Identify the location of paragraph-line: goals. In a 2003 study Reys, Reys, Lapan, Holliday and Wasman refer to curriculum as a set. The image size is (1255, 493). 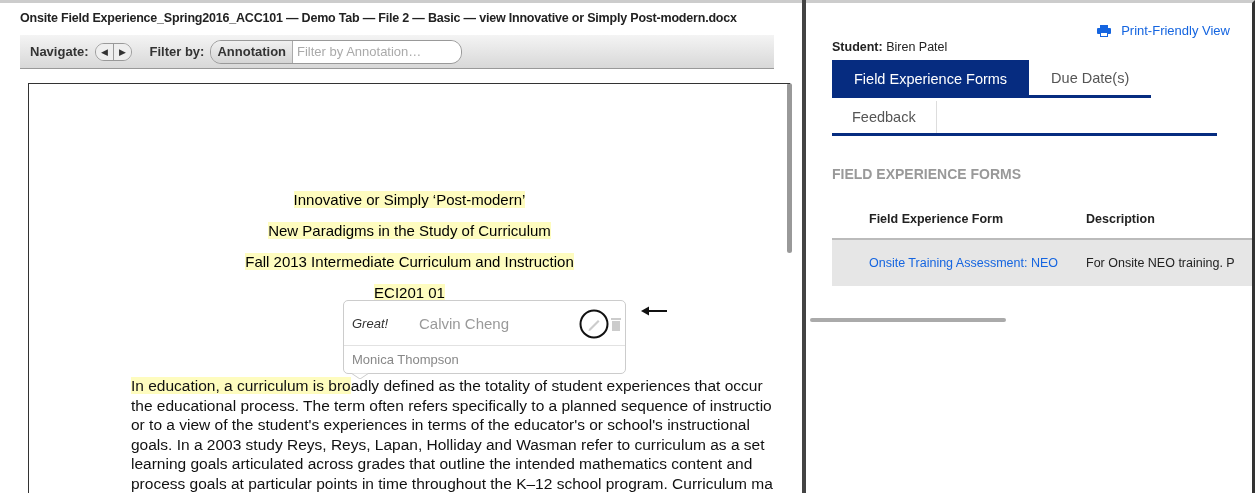
(448, 444).